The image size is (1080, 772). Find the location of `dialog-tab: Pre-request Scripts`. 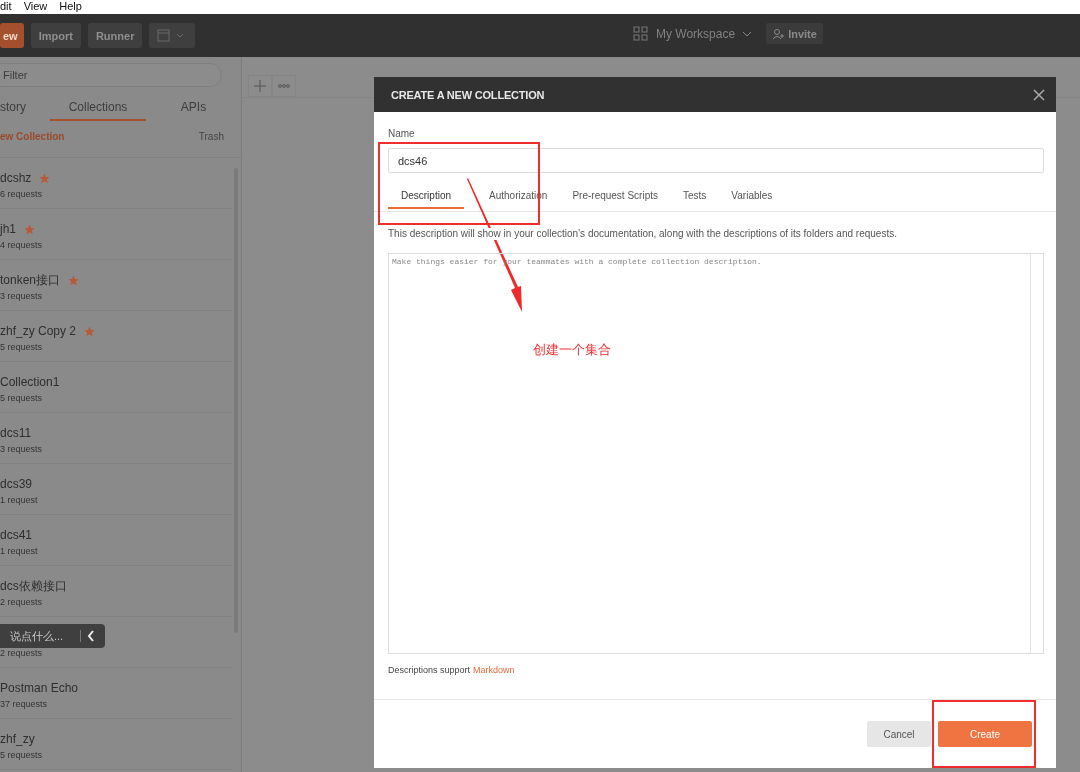

dialog-tab: Pre-request Scripts is located at coordinates (615, 196).